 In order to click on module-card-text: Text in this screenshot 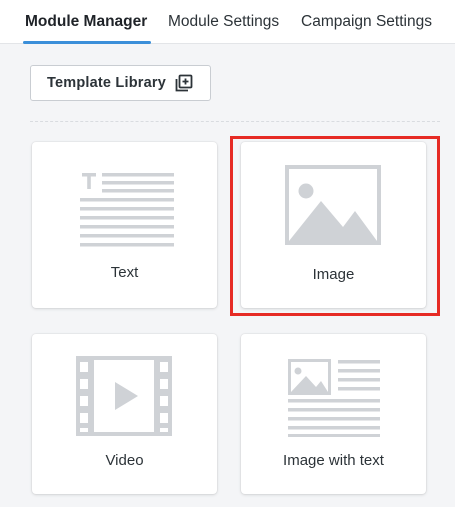, I will do `click(124, 225)`.